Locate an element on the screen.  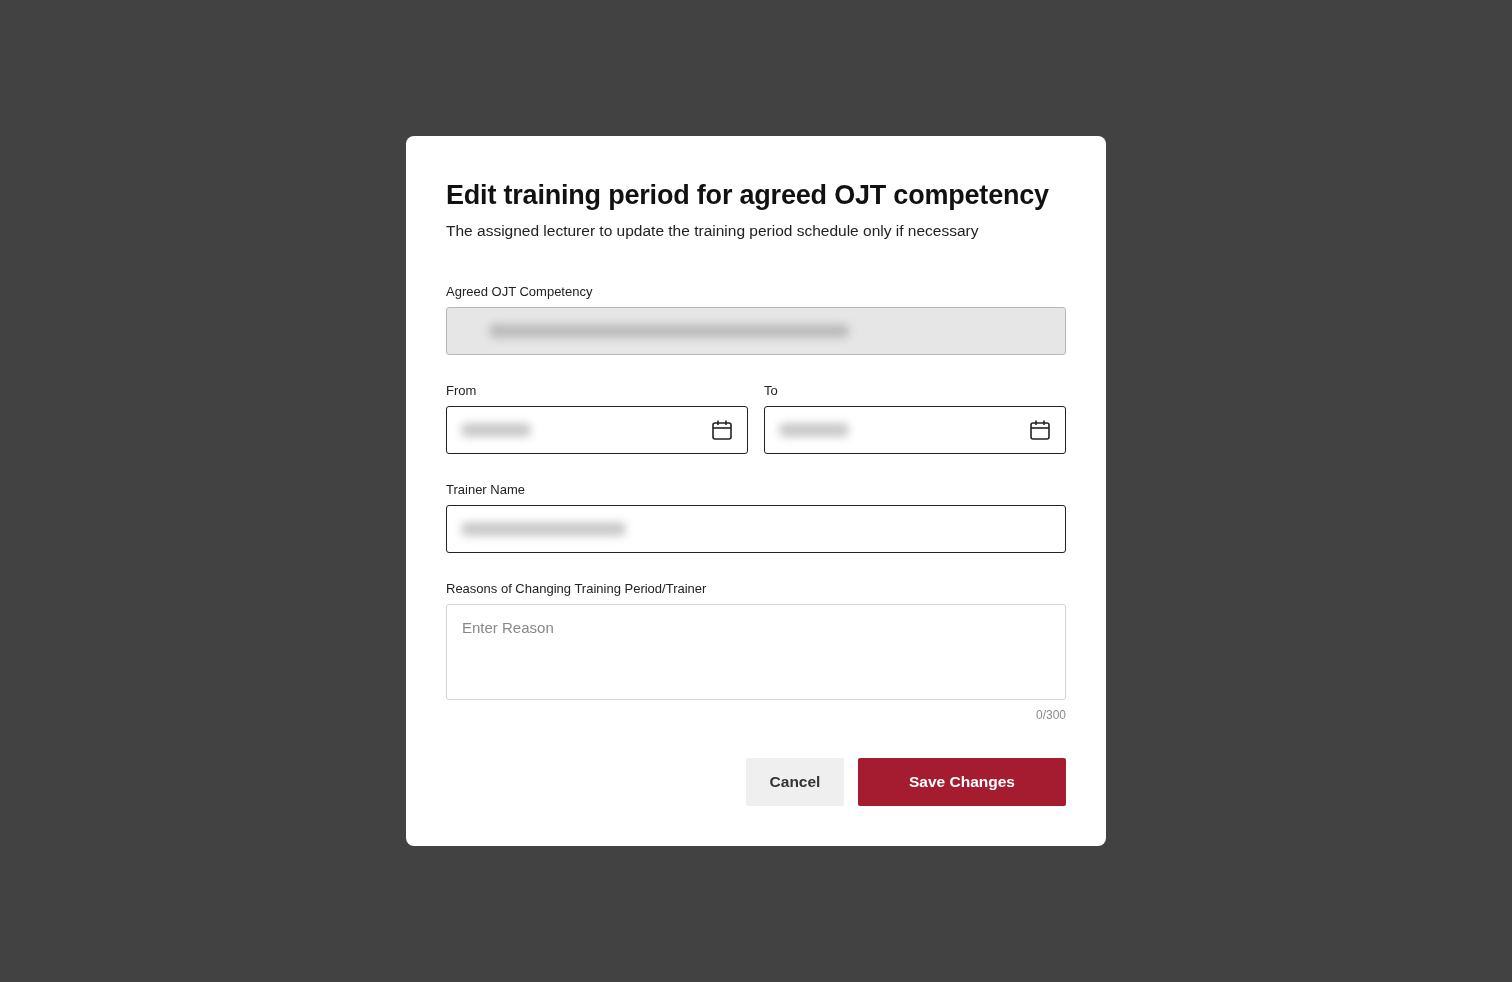
dialog-title: Edit training period for agreed OJT competency is located at coordinates (748, 195).